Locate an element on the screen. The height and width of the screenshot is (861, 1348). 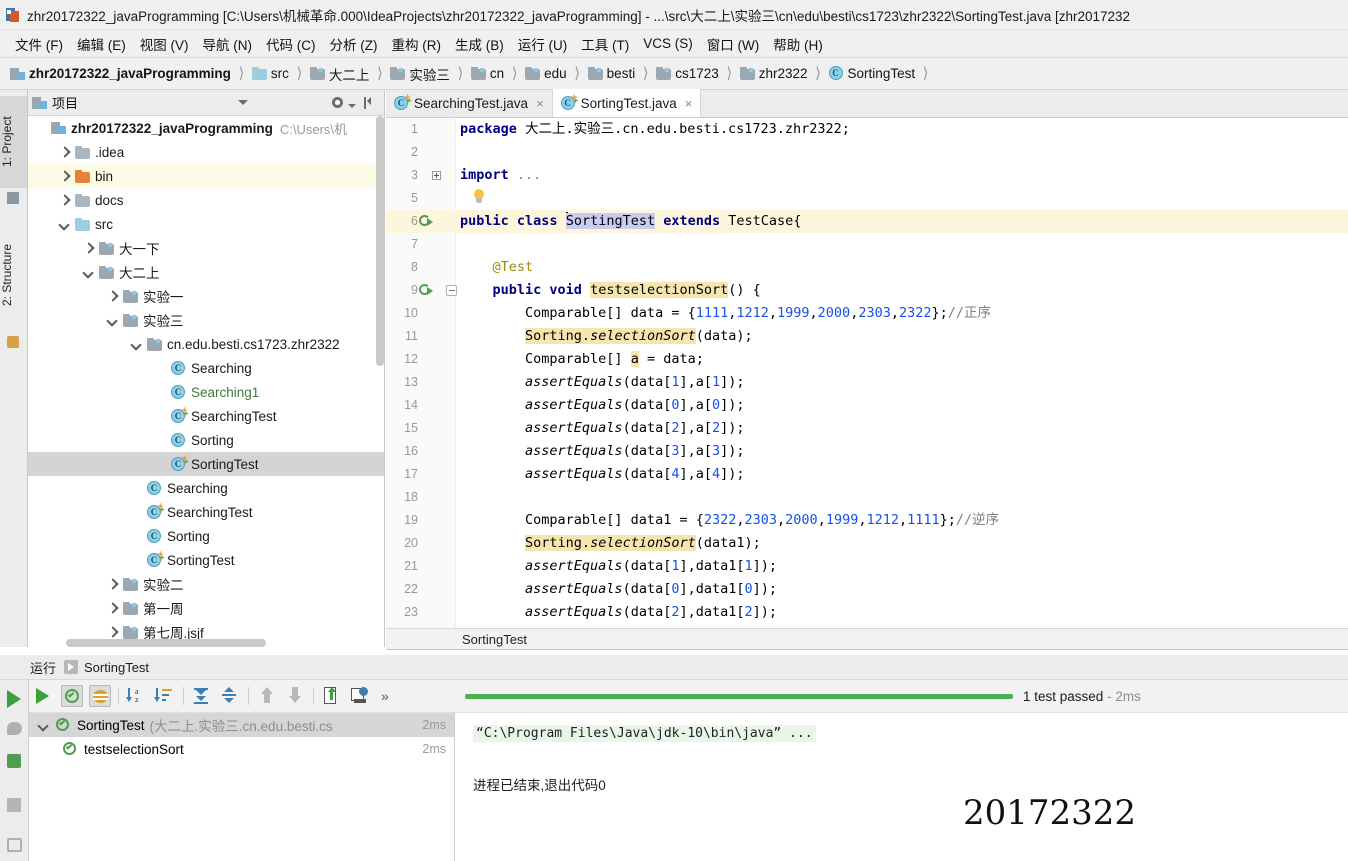
previous-failed-icon is located at coordinates (267, 696).